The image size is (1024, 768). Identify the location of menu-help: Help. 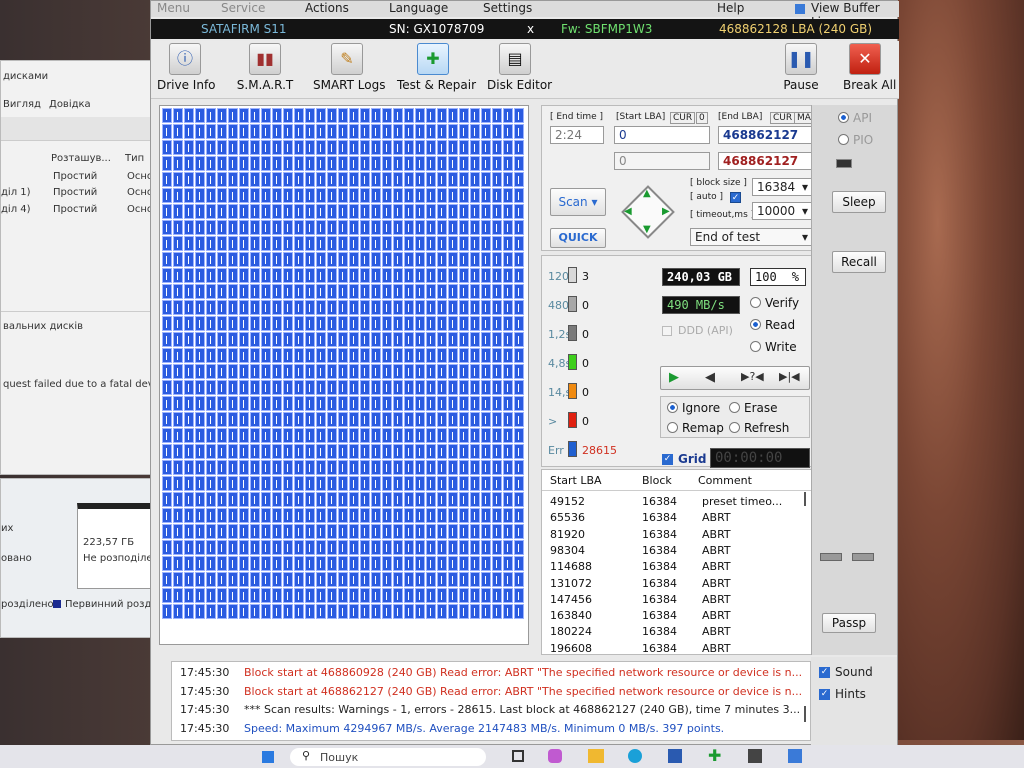
(730, 8).